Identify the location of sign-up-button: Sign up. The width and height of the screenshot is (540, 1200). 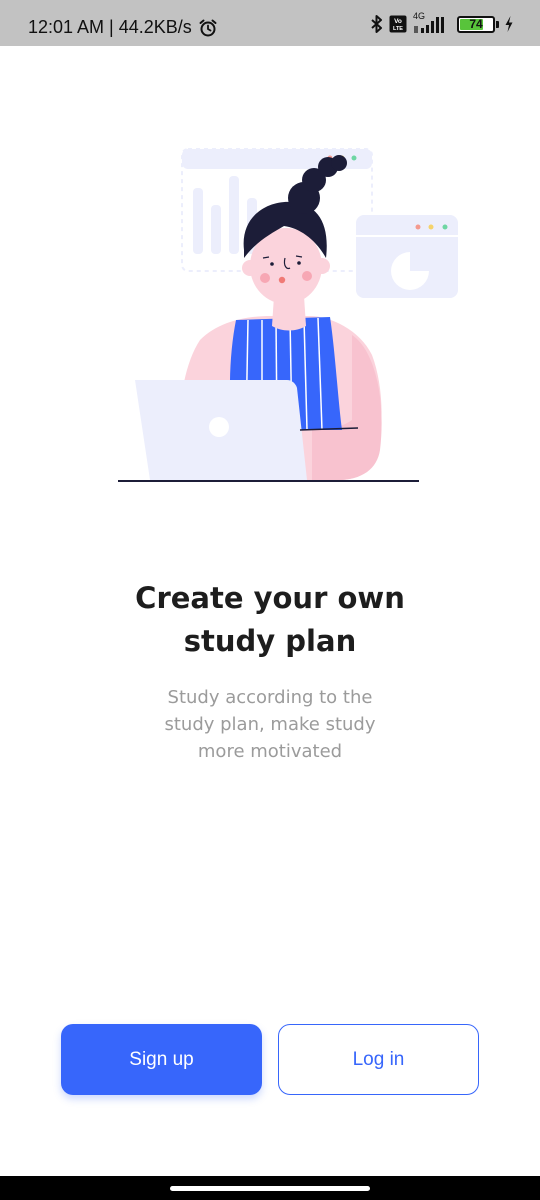
(161, 1059).